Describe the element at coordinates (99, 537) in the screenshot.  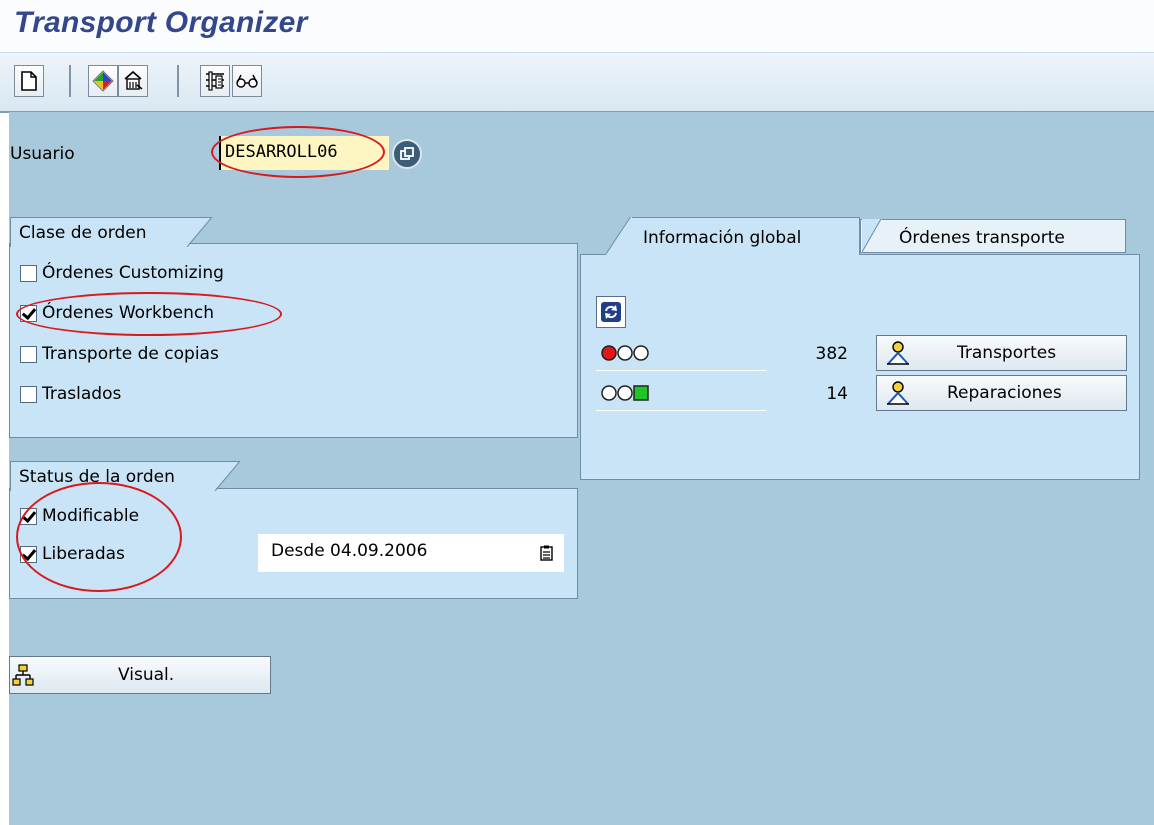
I see `highlight-oval-status` at that location.